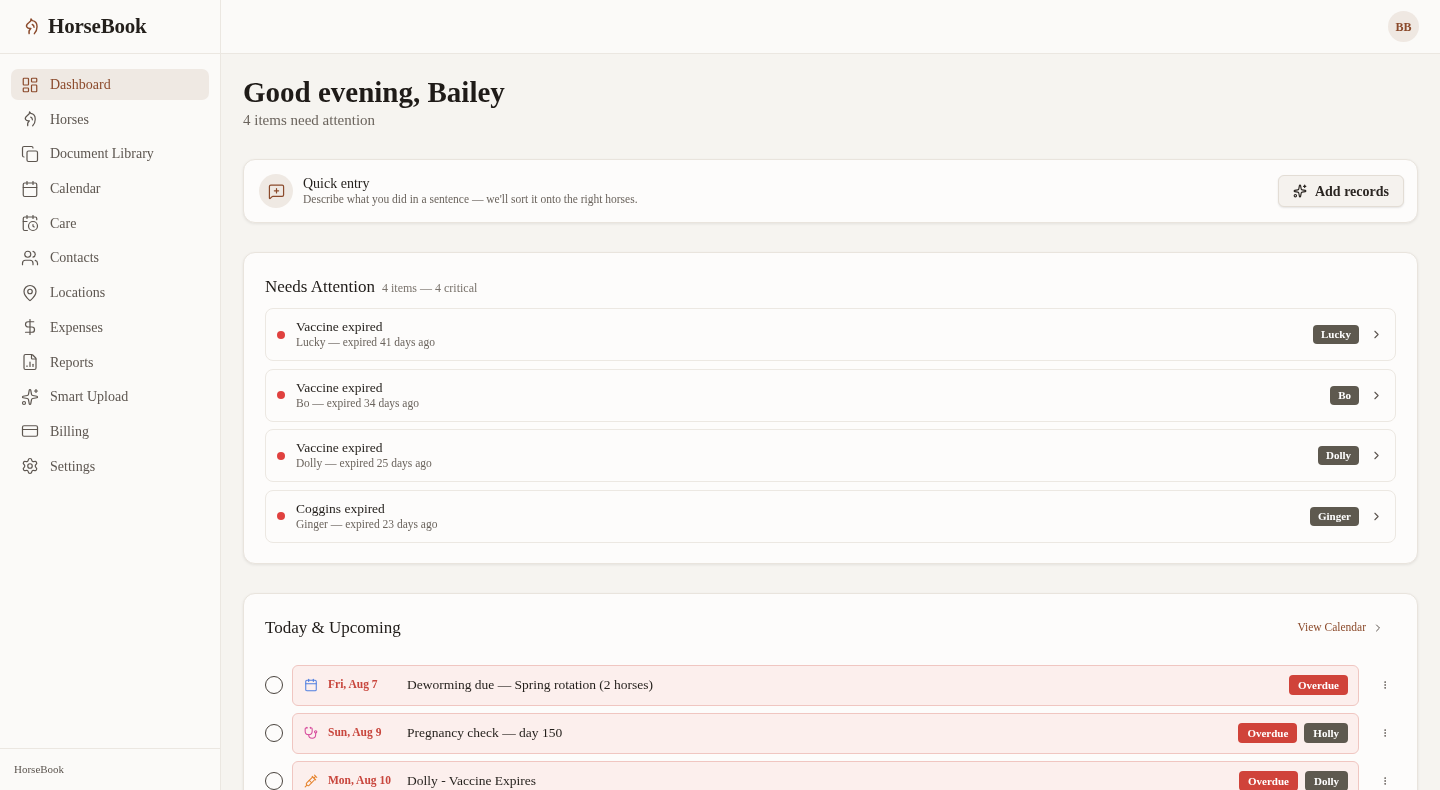 The height and width of the screenshot is (790, 1440). I want to click on attention-detail: Dolly — expired 25 days ago, so click(364, 463).